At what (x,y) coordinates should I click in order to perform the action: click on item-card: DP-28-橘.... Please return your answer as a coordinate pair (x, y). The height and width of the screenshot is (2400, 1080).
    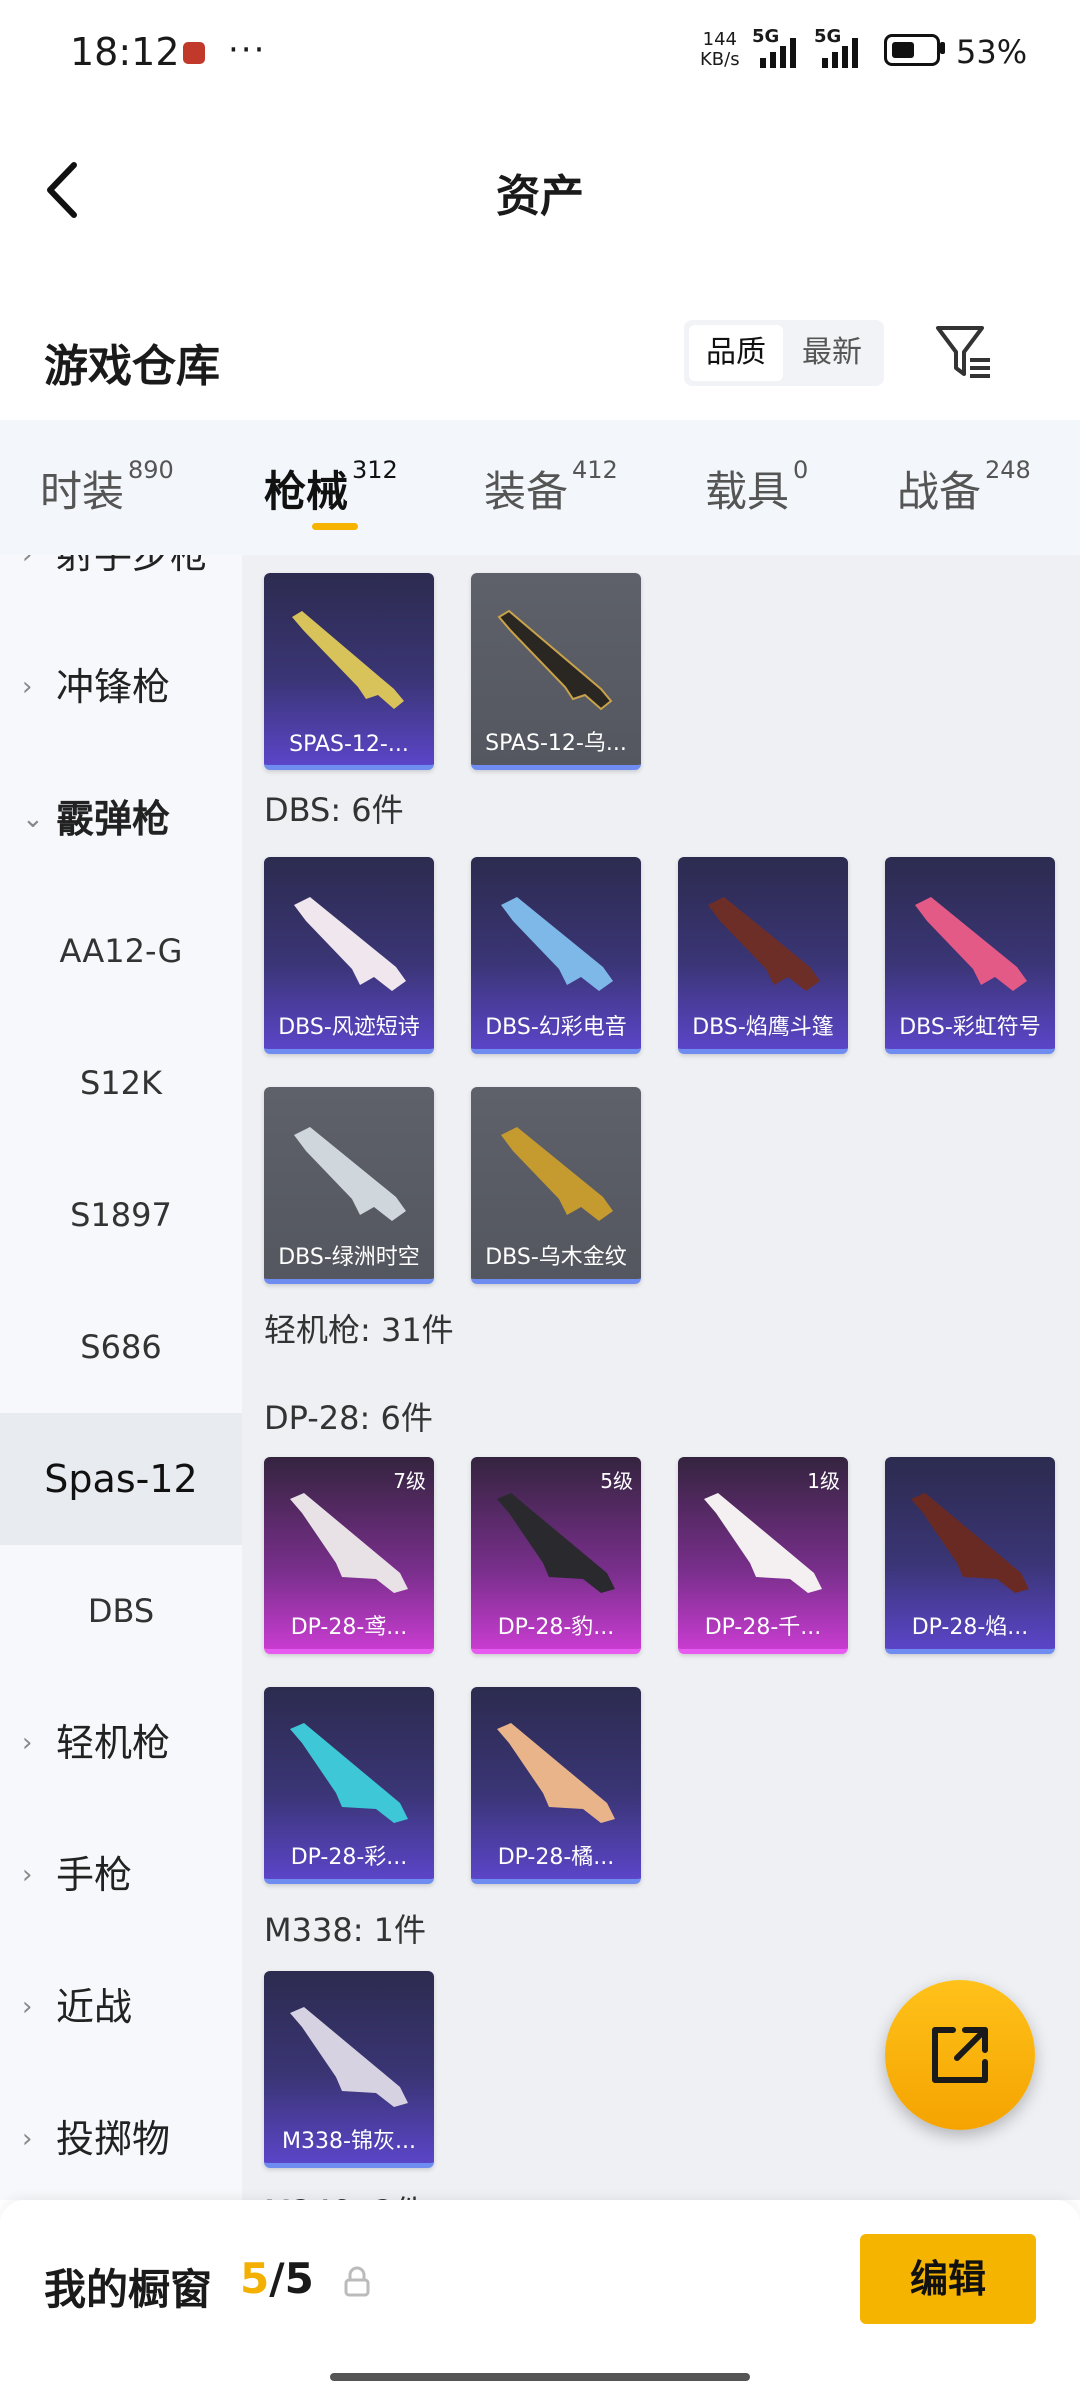
    Looking at the image, I should click on (556, 1785).